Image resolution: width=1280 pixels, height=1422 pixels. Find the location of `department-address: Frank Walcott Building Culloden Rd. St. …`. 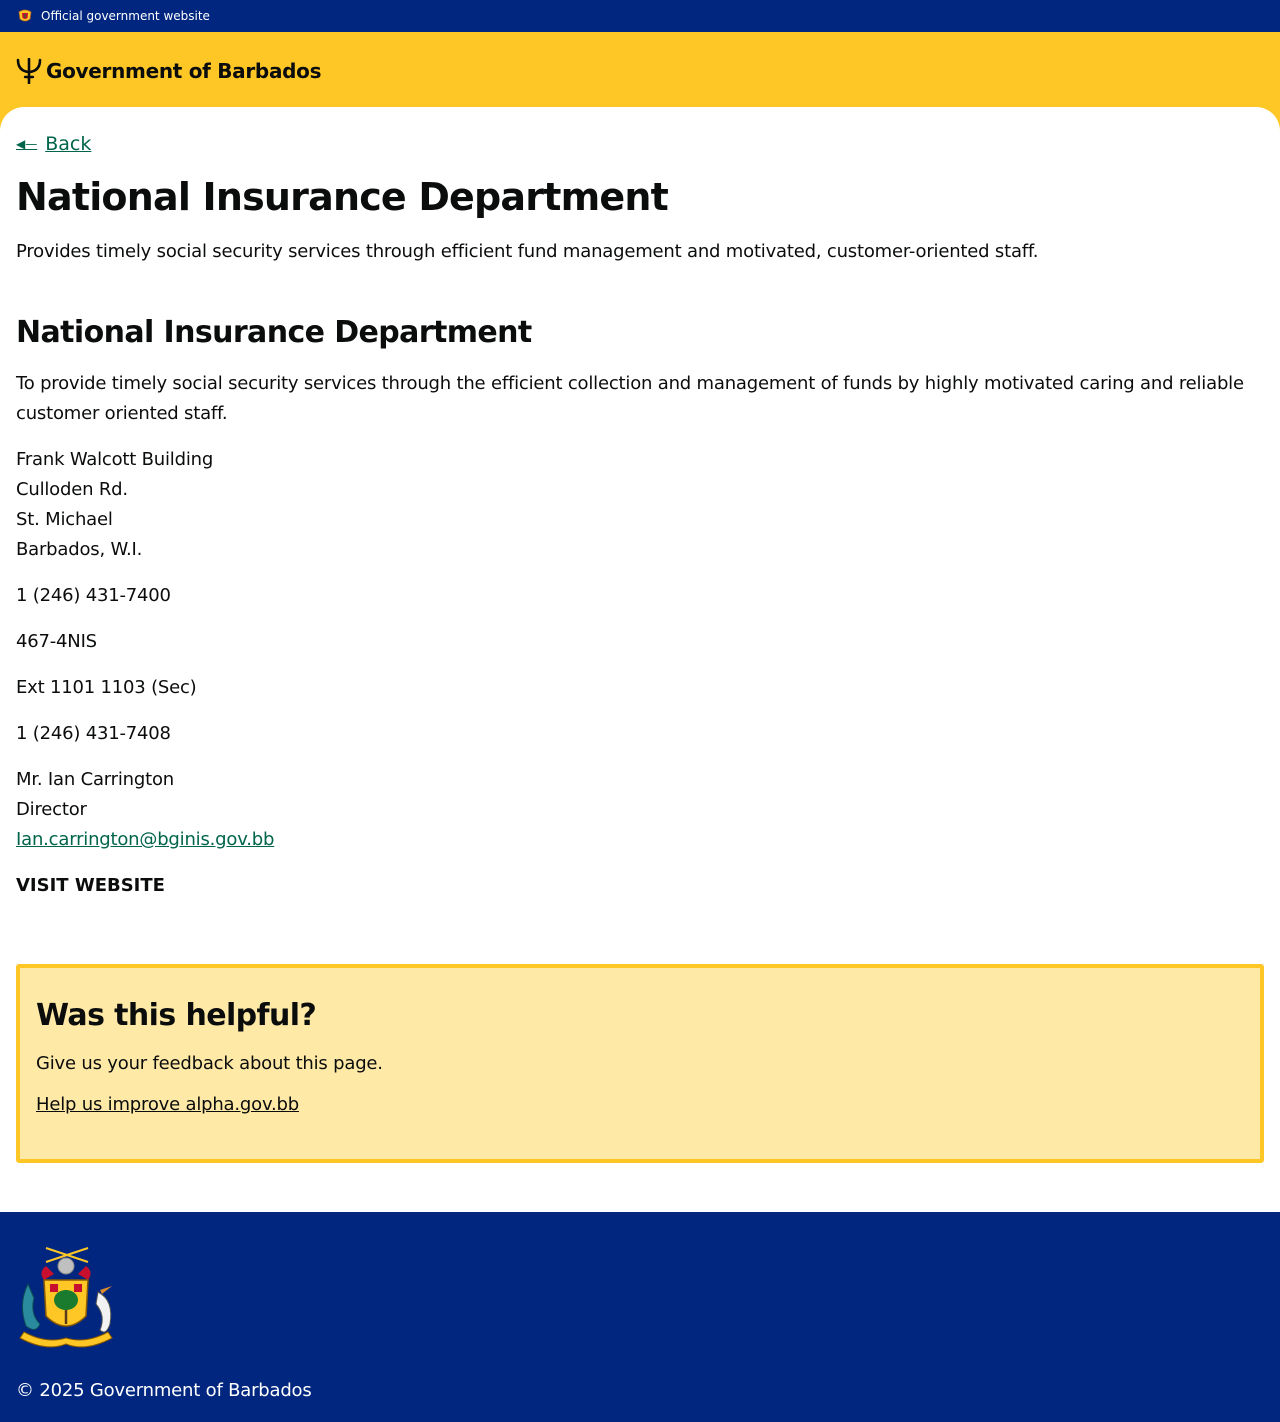

department-address: Frank Walcott Building Culloden Rd. St. … is located at coordinates (640, 505).